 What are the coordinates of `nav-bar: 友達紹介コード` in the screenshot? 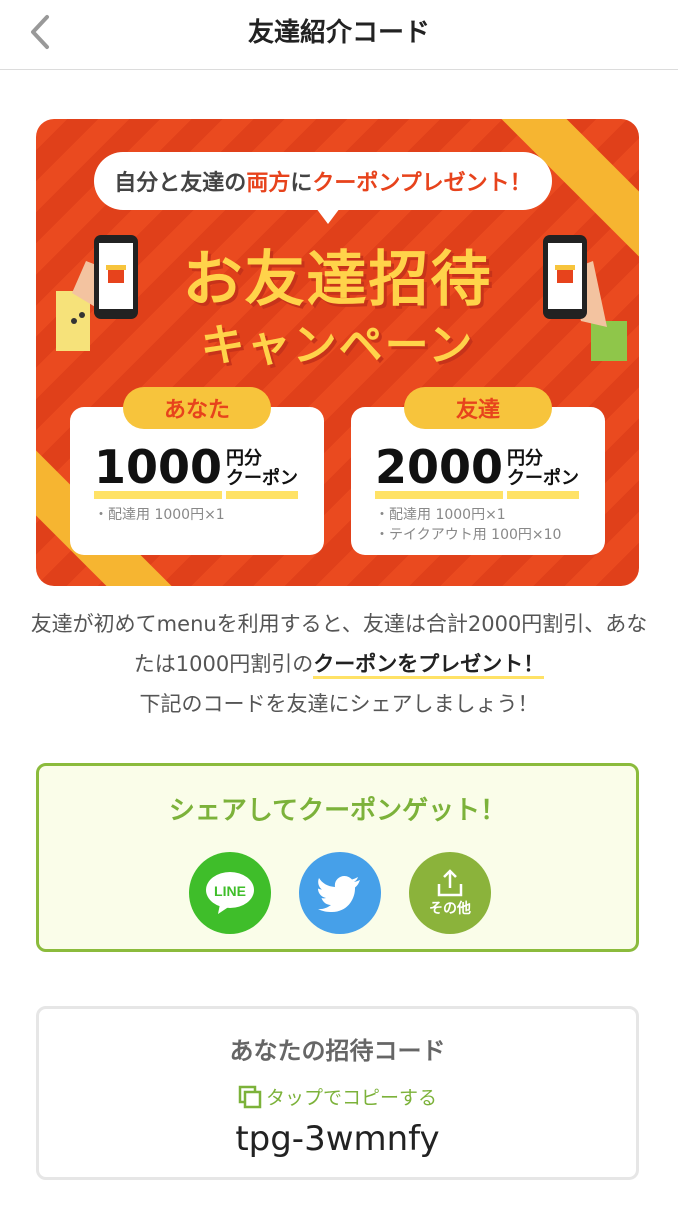 It's located at (339, 35).